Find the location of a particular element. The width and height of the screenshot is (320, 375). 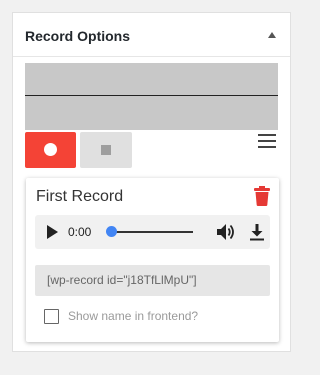

seek-thumb is located at coordinates (111, 231).